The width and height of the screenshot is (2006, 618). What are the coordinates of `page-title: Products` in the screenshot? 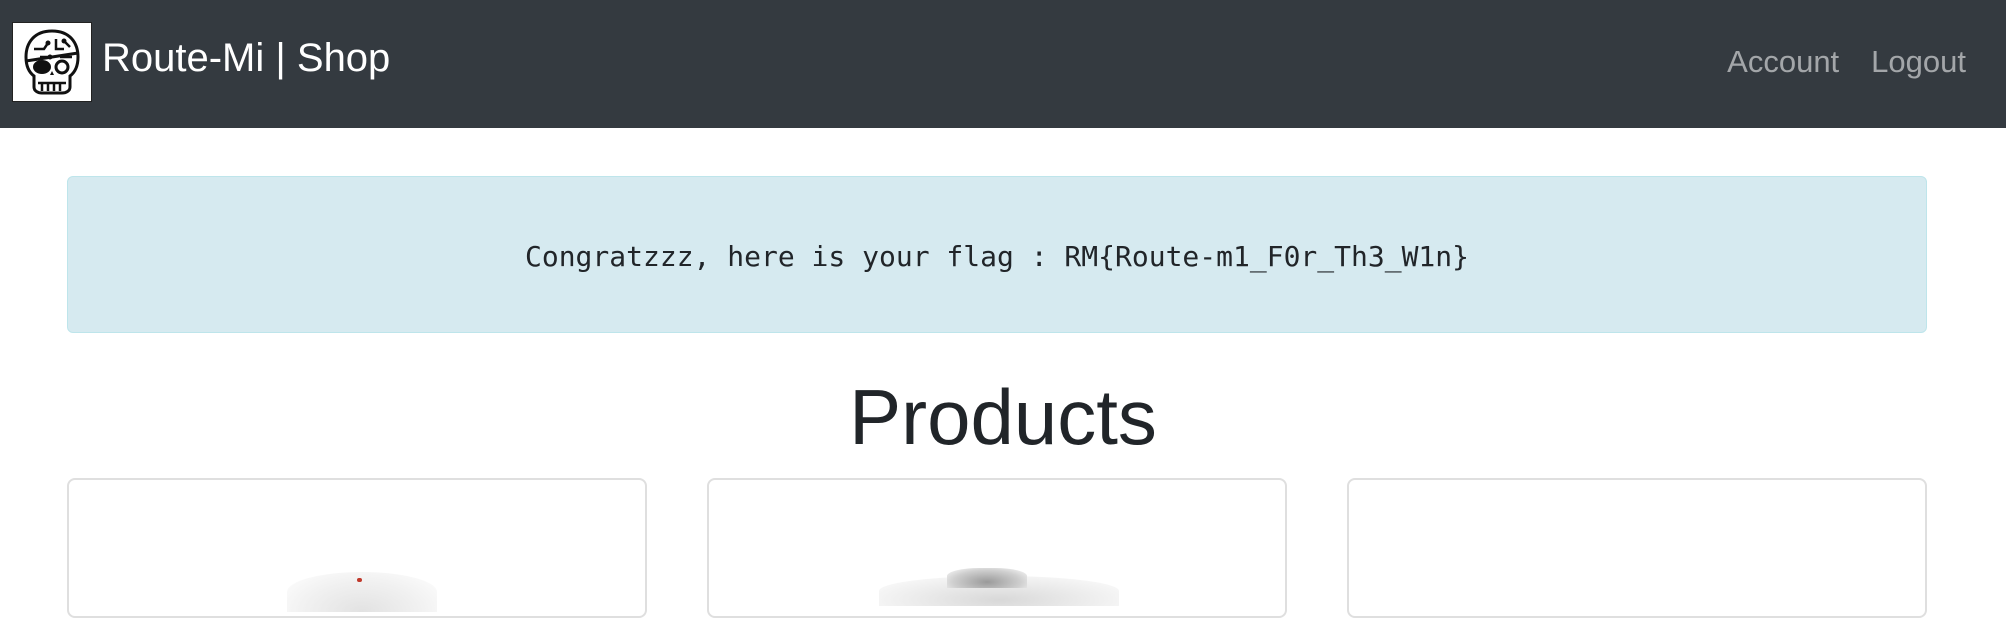 It's located at (1003, 417).